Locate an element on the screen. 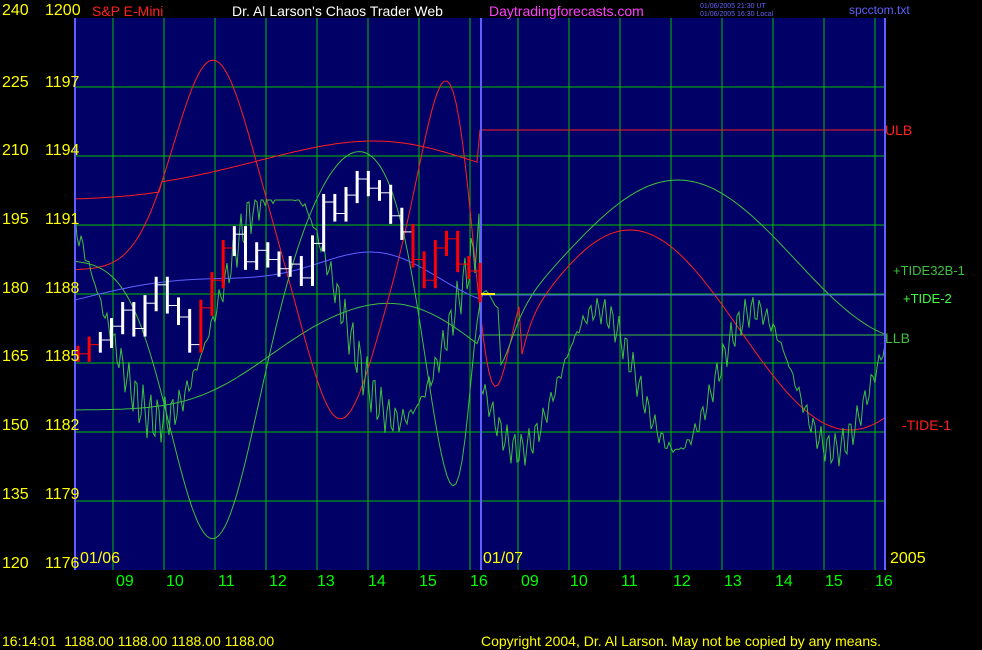 Image resolution: width=982 pixels, height=650 pixels. price-axis-tick: 1194 is located at coordinates (62, 150).